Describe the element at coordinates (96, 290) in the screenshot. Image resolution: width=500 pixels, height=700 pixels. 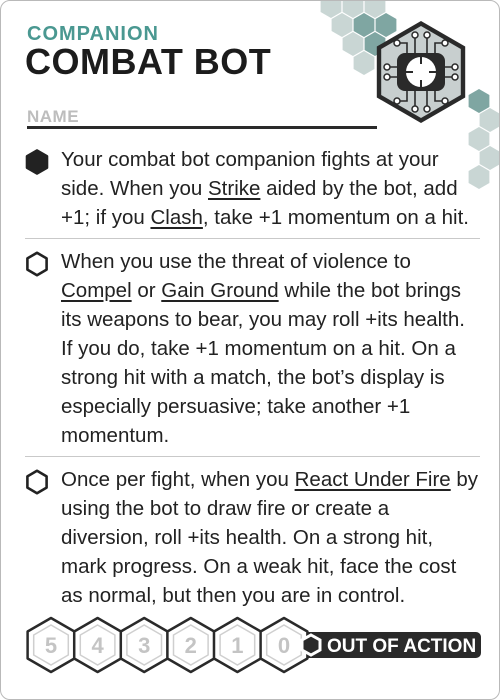
I see `move-link-compel: Compel` at that location.